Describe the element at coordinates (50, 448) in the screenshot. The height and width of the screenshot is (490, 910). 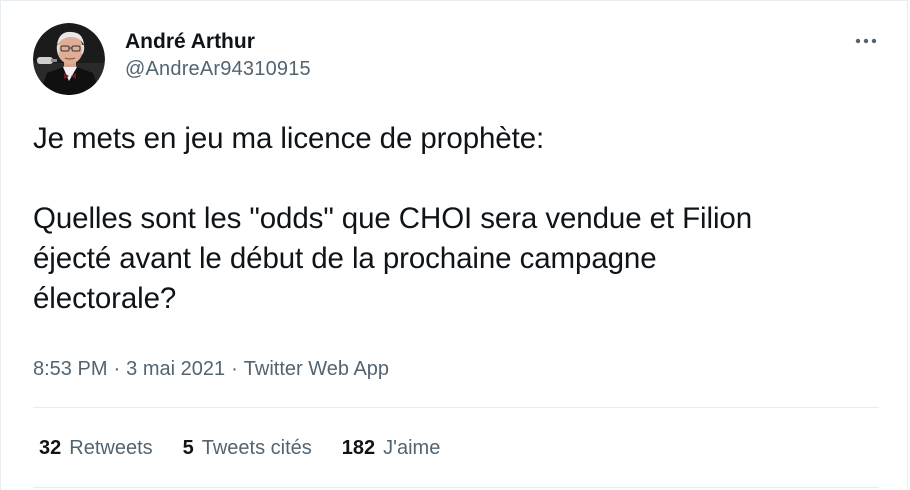
I see `retweets-count: 32` at that location.